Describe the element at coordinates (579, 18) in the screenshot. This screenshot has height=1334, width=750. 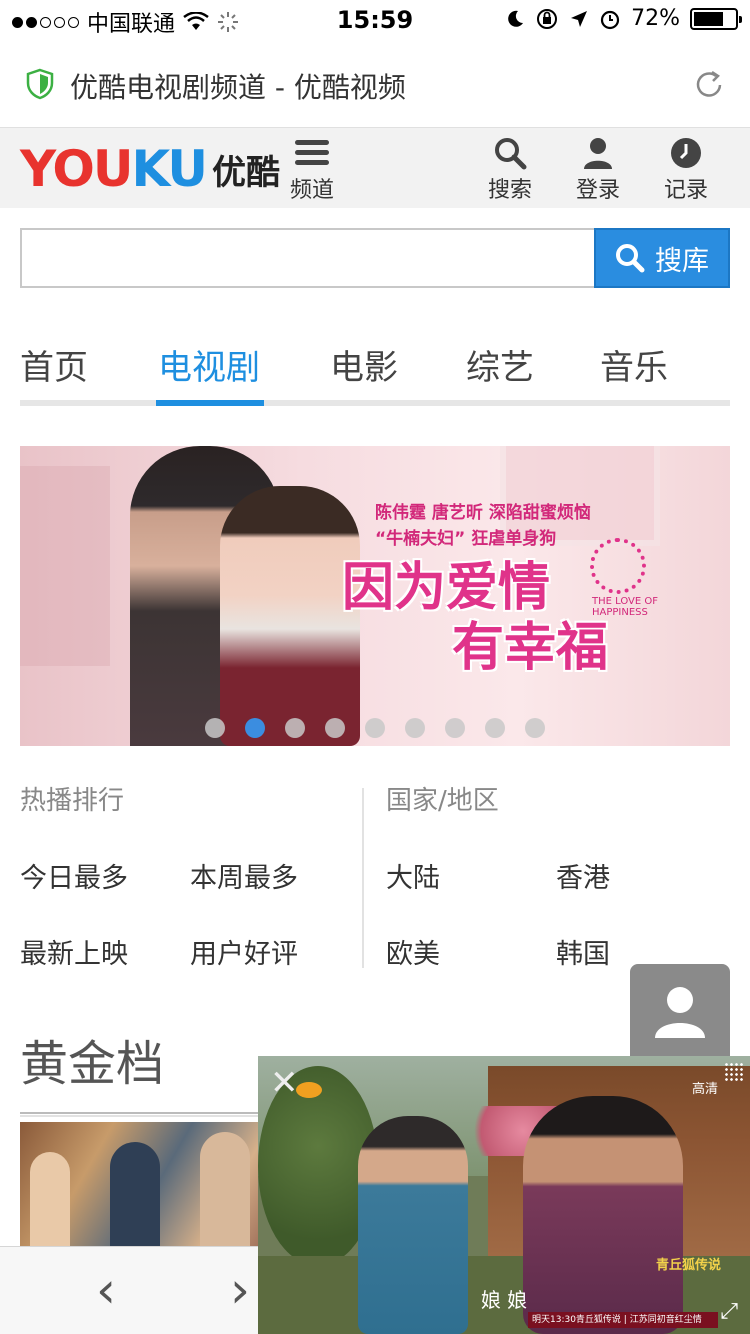
I see `location-arrow-icon` at that location.